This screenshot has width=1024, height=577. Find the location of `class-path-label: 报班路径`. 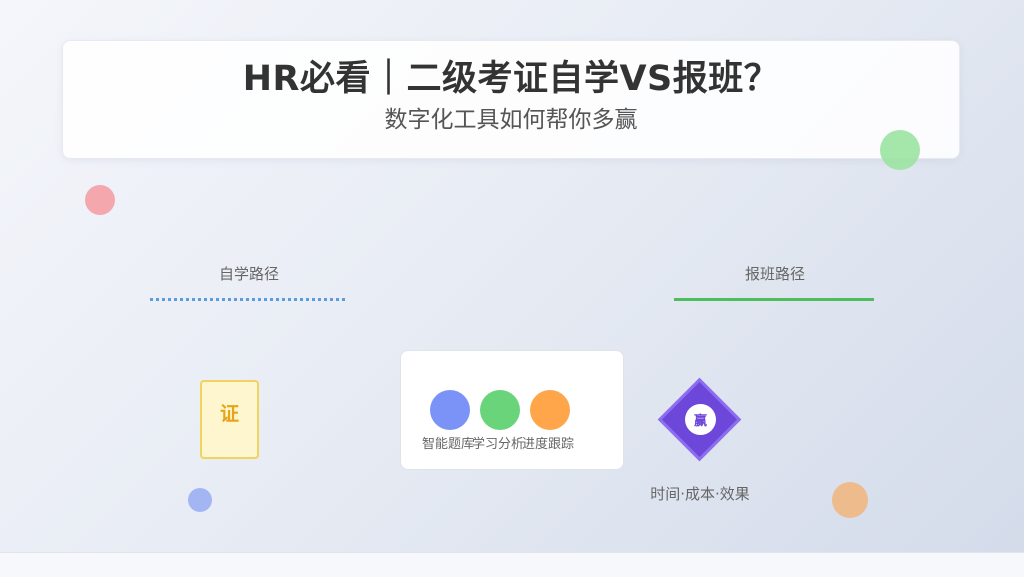

class-path-label: 报班路径 is located at coordinates (774, 274).